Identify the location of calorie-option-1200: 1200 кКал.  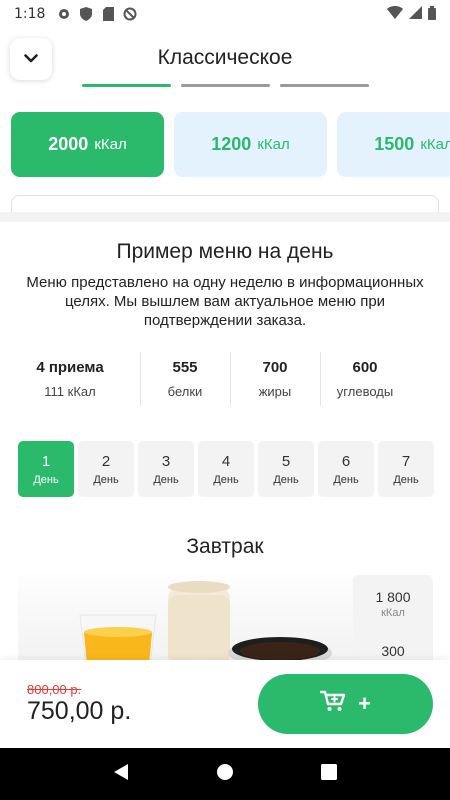
(250, 144).